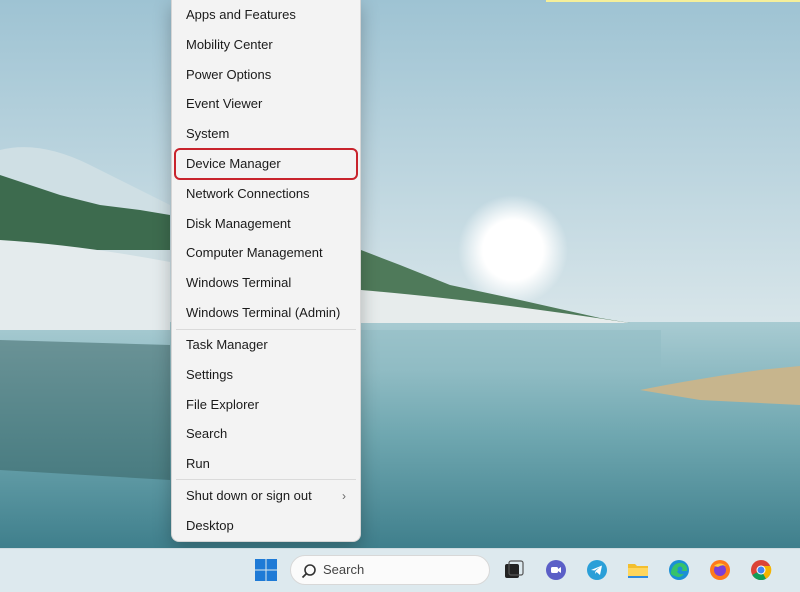 This screenshot has width=800, height=592. I want to click on menu-item-computer-management: Computer Management, so click(266, 253).